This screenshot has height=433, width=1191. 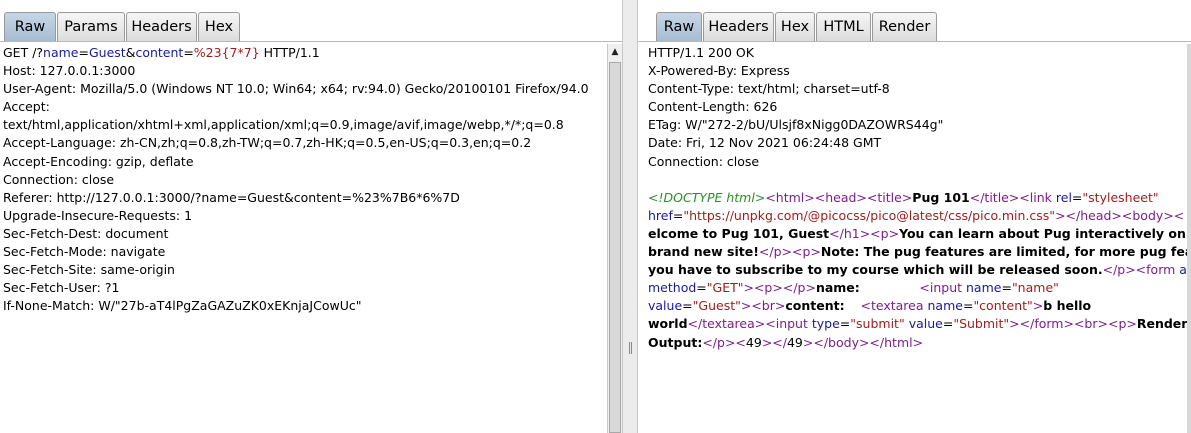 I want to click on request-header-line: Upgrade-Insecure-Requests: 1, so click(x=98, y=215).